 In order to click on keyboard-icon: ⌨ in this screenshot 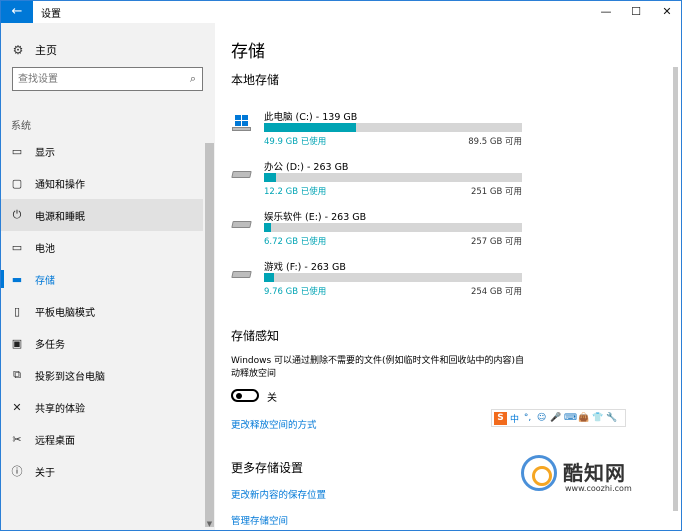, I will do `click(570, 418)`.